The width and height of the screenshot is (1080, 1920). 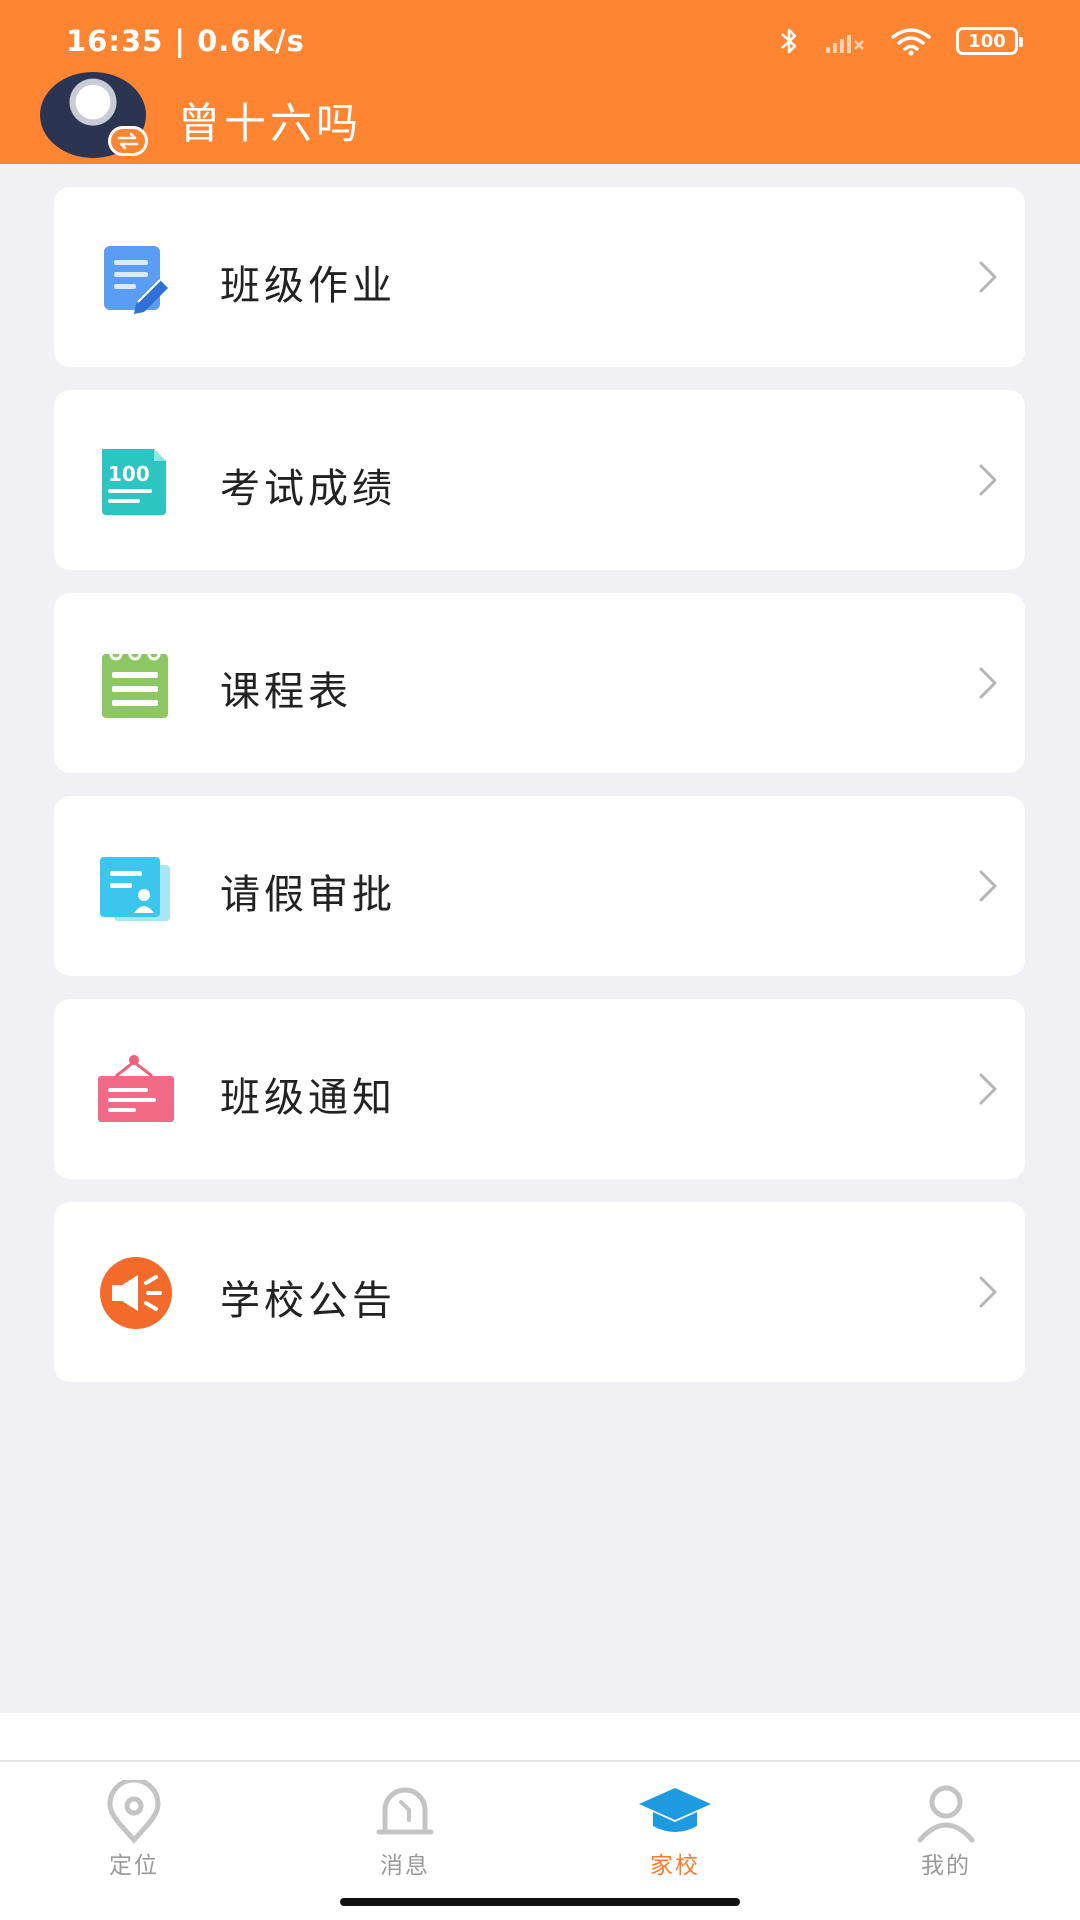 I want to click on school-announcement-icon, so click(x=136, y=1293).